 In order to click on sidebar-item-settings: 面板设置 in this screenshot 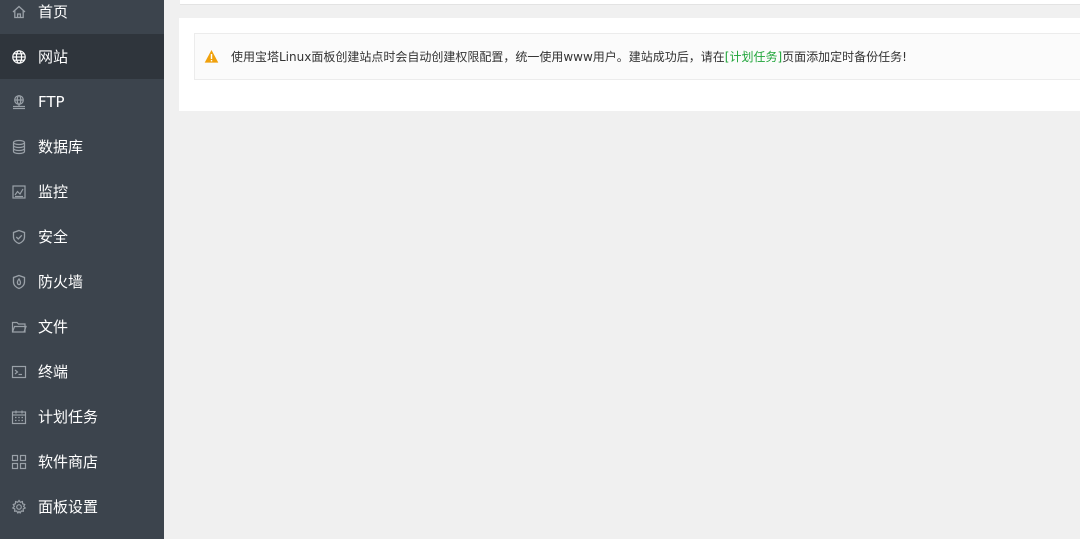, I will do `click(82, 506)`.